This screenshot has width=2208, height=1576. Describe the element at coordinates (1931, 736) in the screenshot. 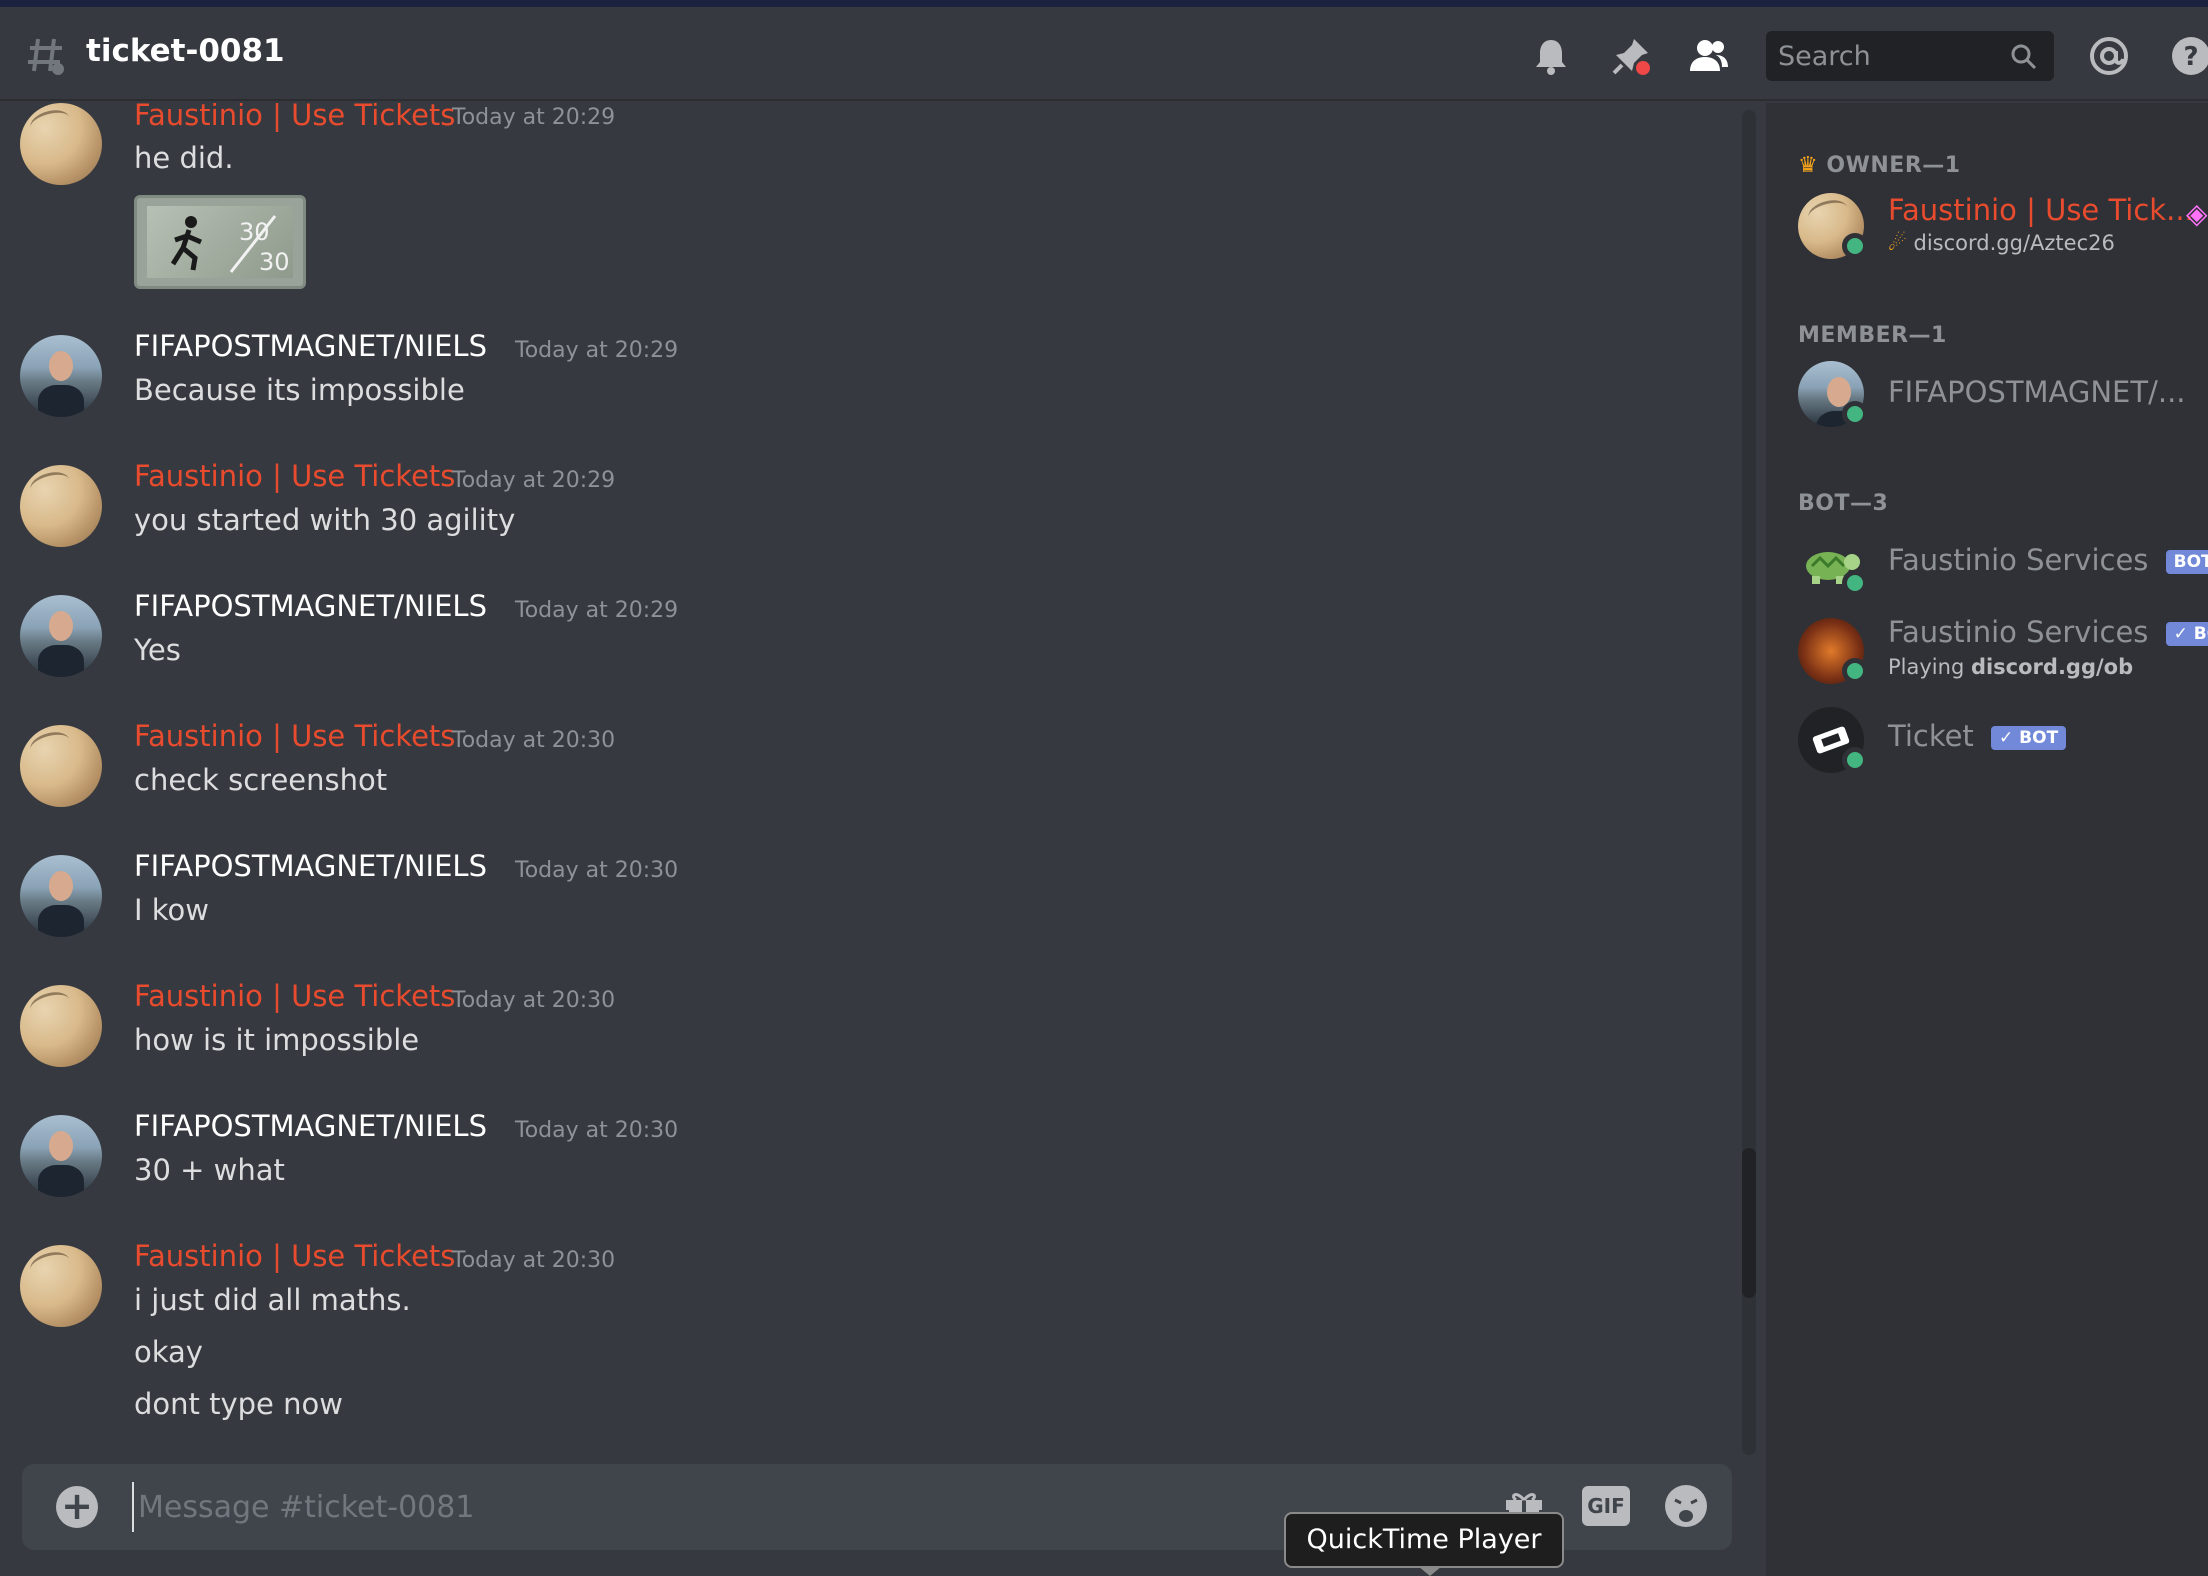

I see `bot-name-text: Ticket` at that location.